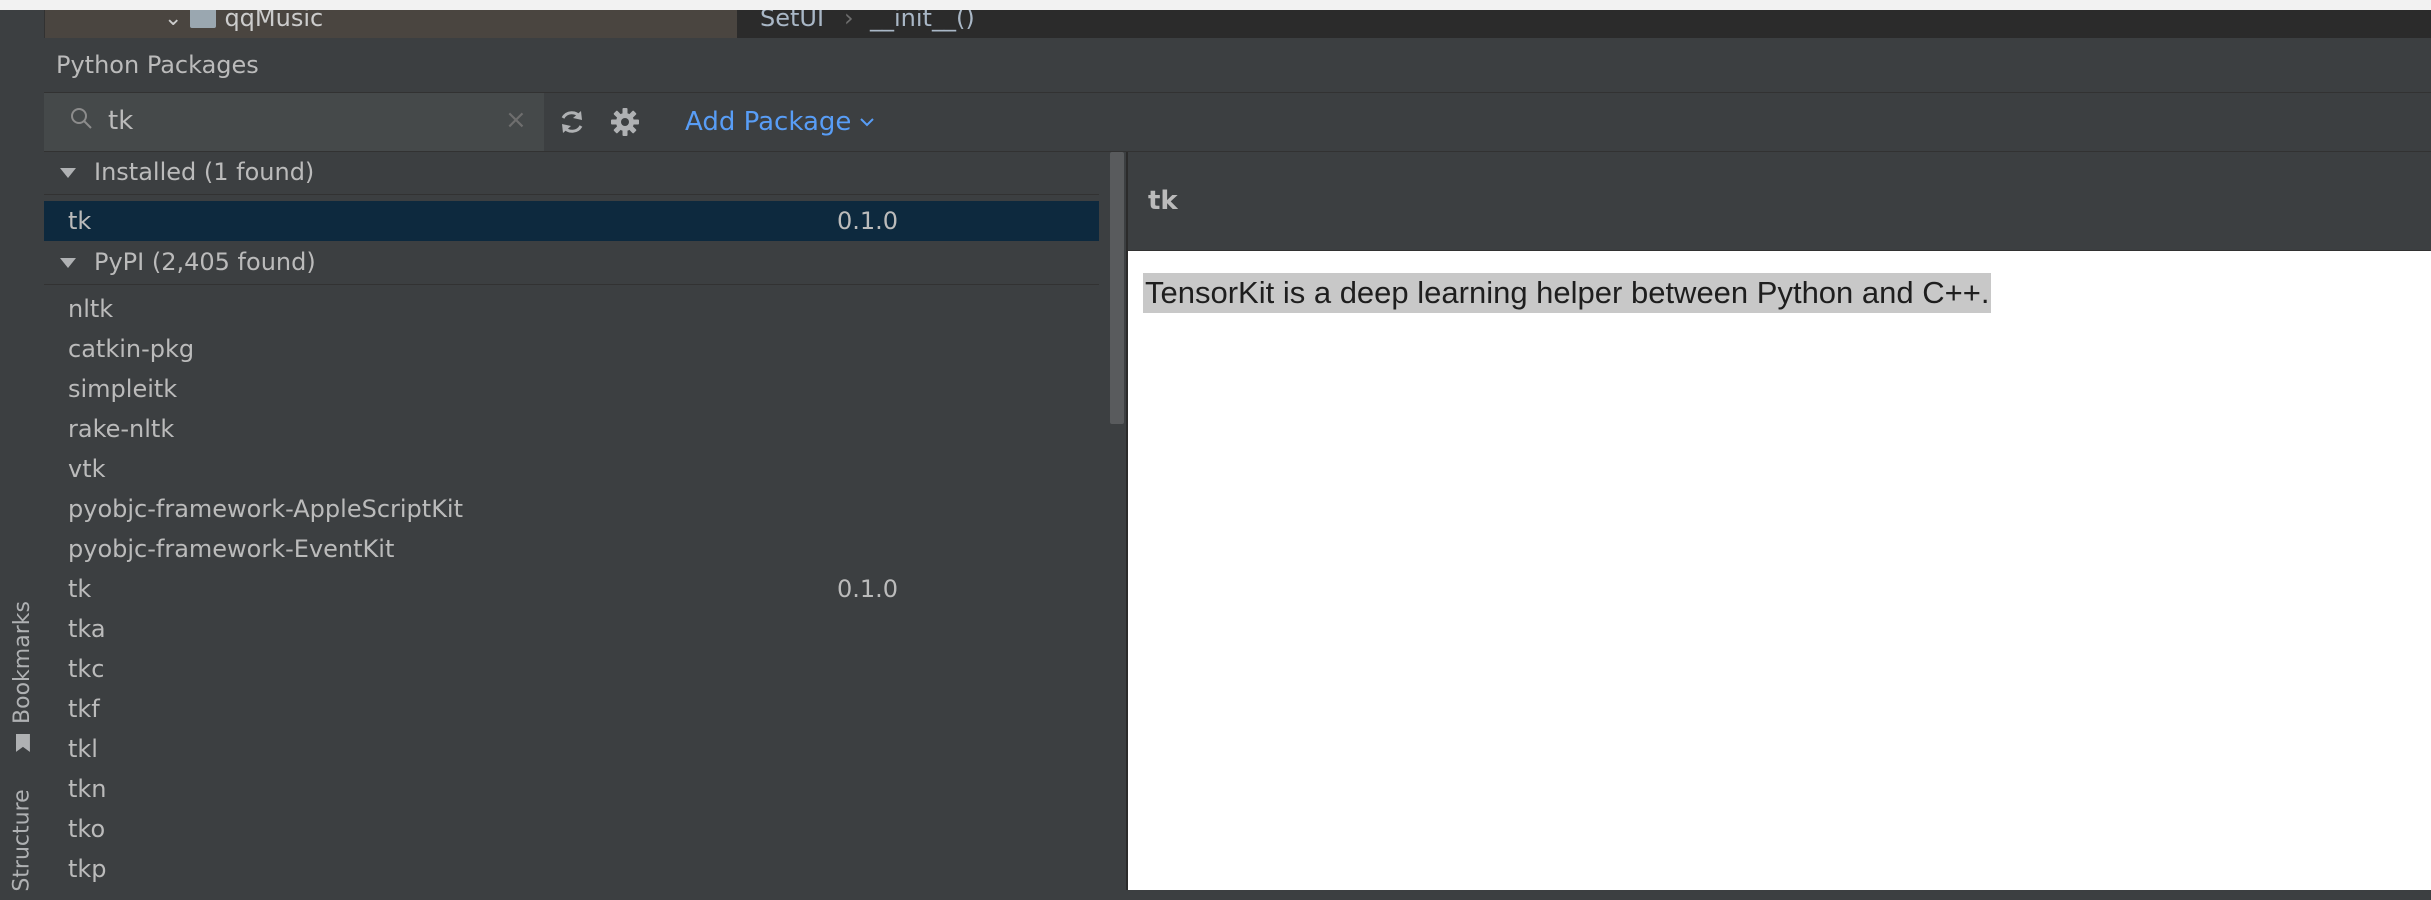 The width and height of the screenshot is (2431, 900). What do you see at coordinates (1779, 201) in the screenshot?
I see `package-detail-header: tk` at bounding box center [1779, 201].